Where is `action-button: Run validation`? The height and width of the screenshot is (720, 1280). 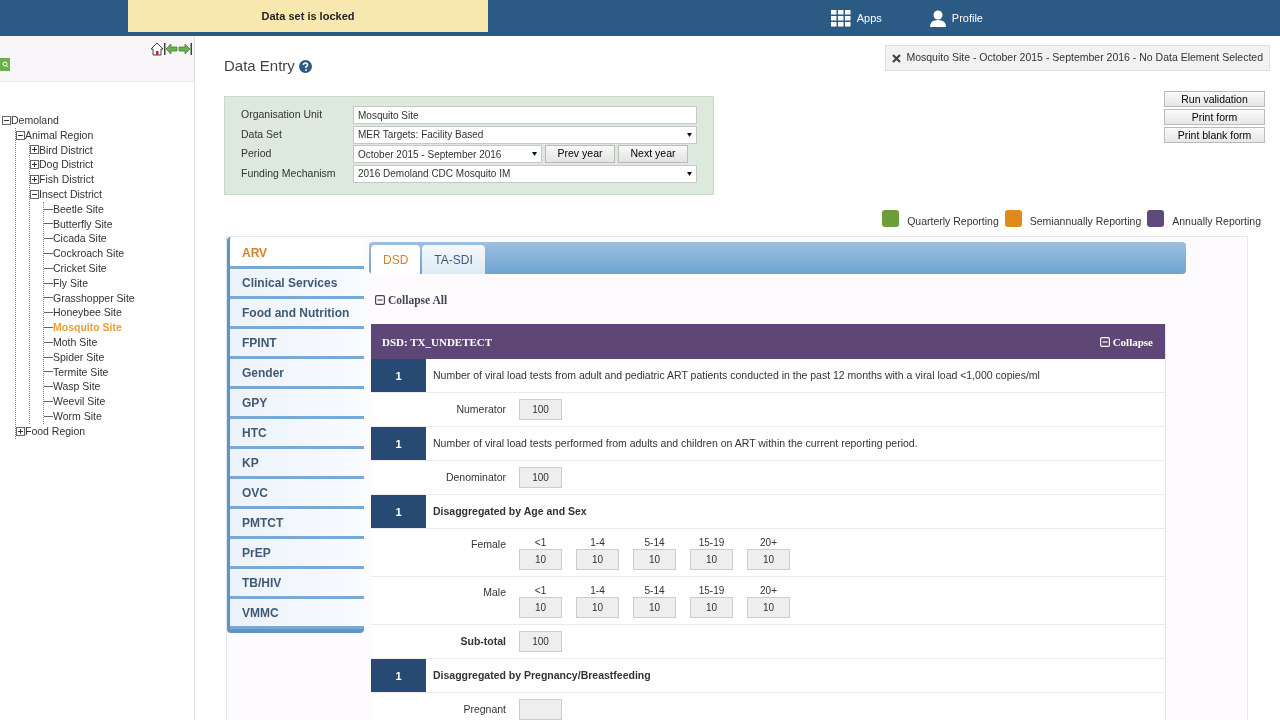 action-button: Run validation is located at coordinates (1214, 99).